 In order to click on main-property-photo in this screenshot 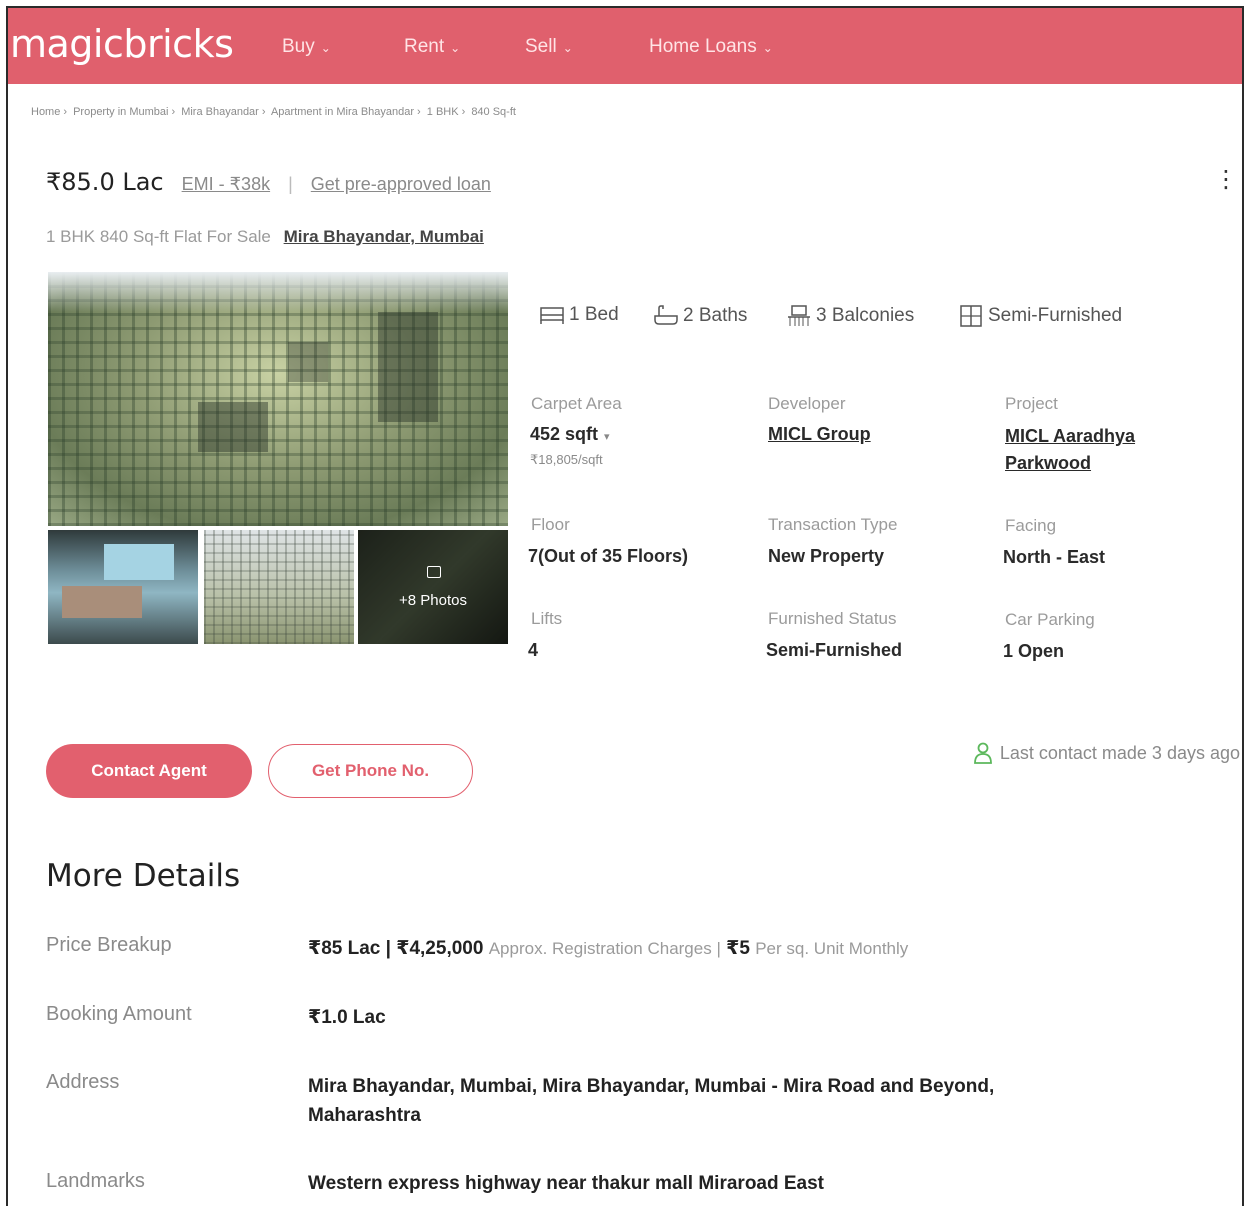, I will do `click(278, 399)`.